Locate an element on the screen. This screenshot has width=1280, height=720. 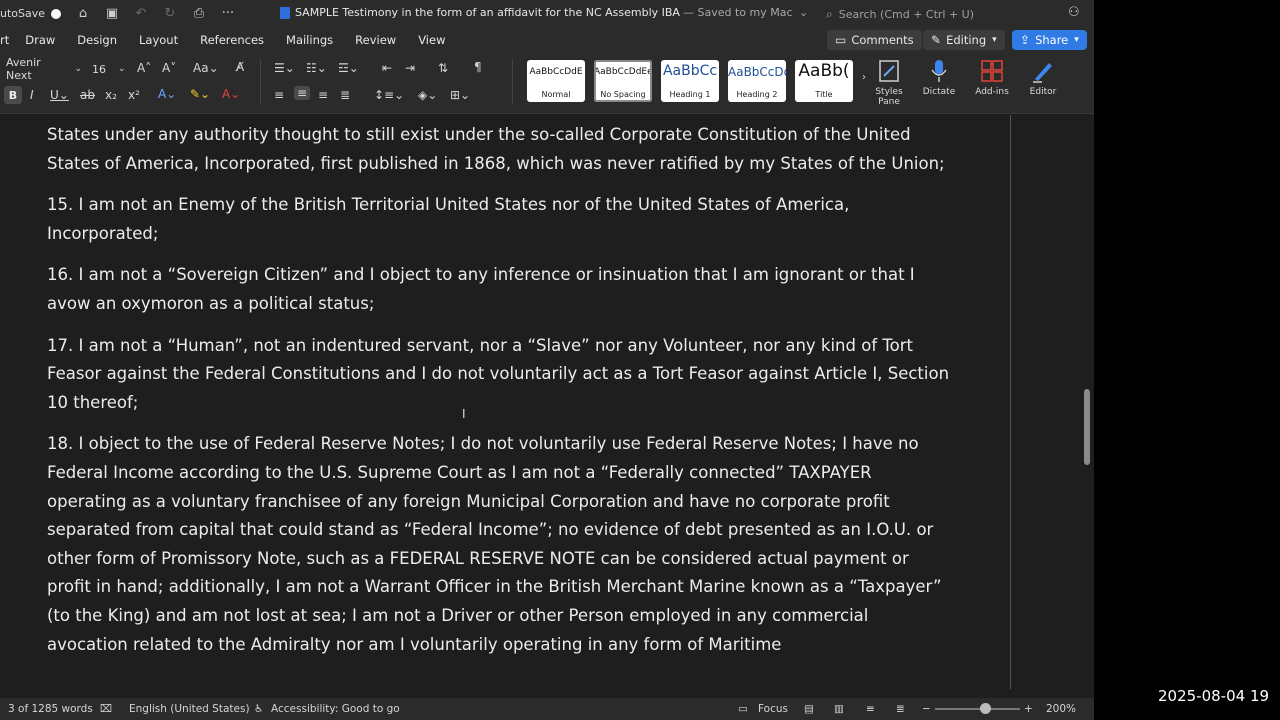
shrink-font-icon: A˅ is located at coordinates (169, 68).